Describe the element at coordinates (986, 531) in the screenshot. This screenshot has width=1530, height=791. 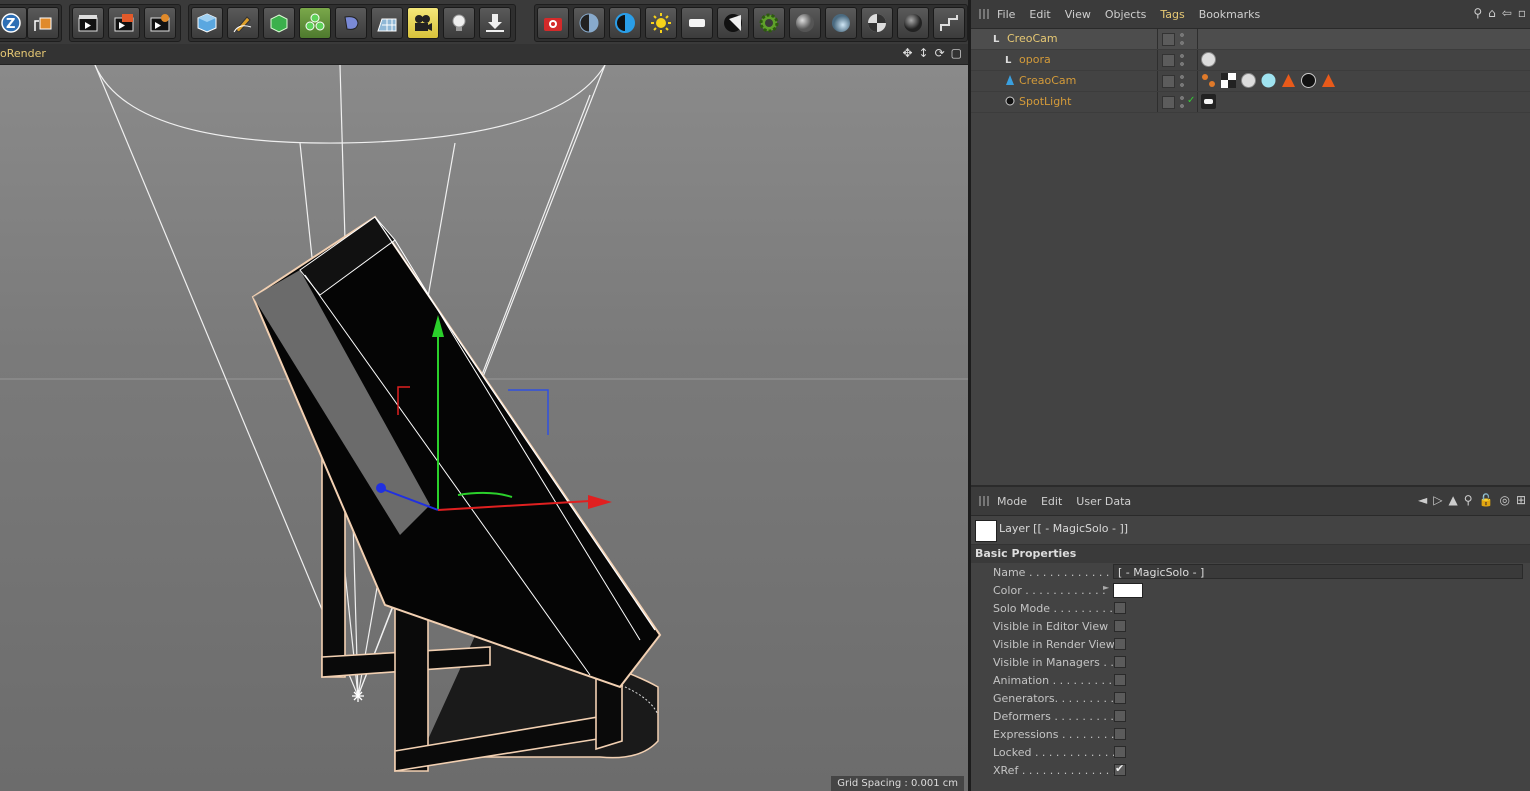
I see `layer-color-swatch` at that location.